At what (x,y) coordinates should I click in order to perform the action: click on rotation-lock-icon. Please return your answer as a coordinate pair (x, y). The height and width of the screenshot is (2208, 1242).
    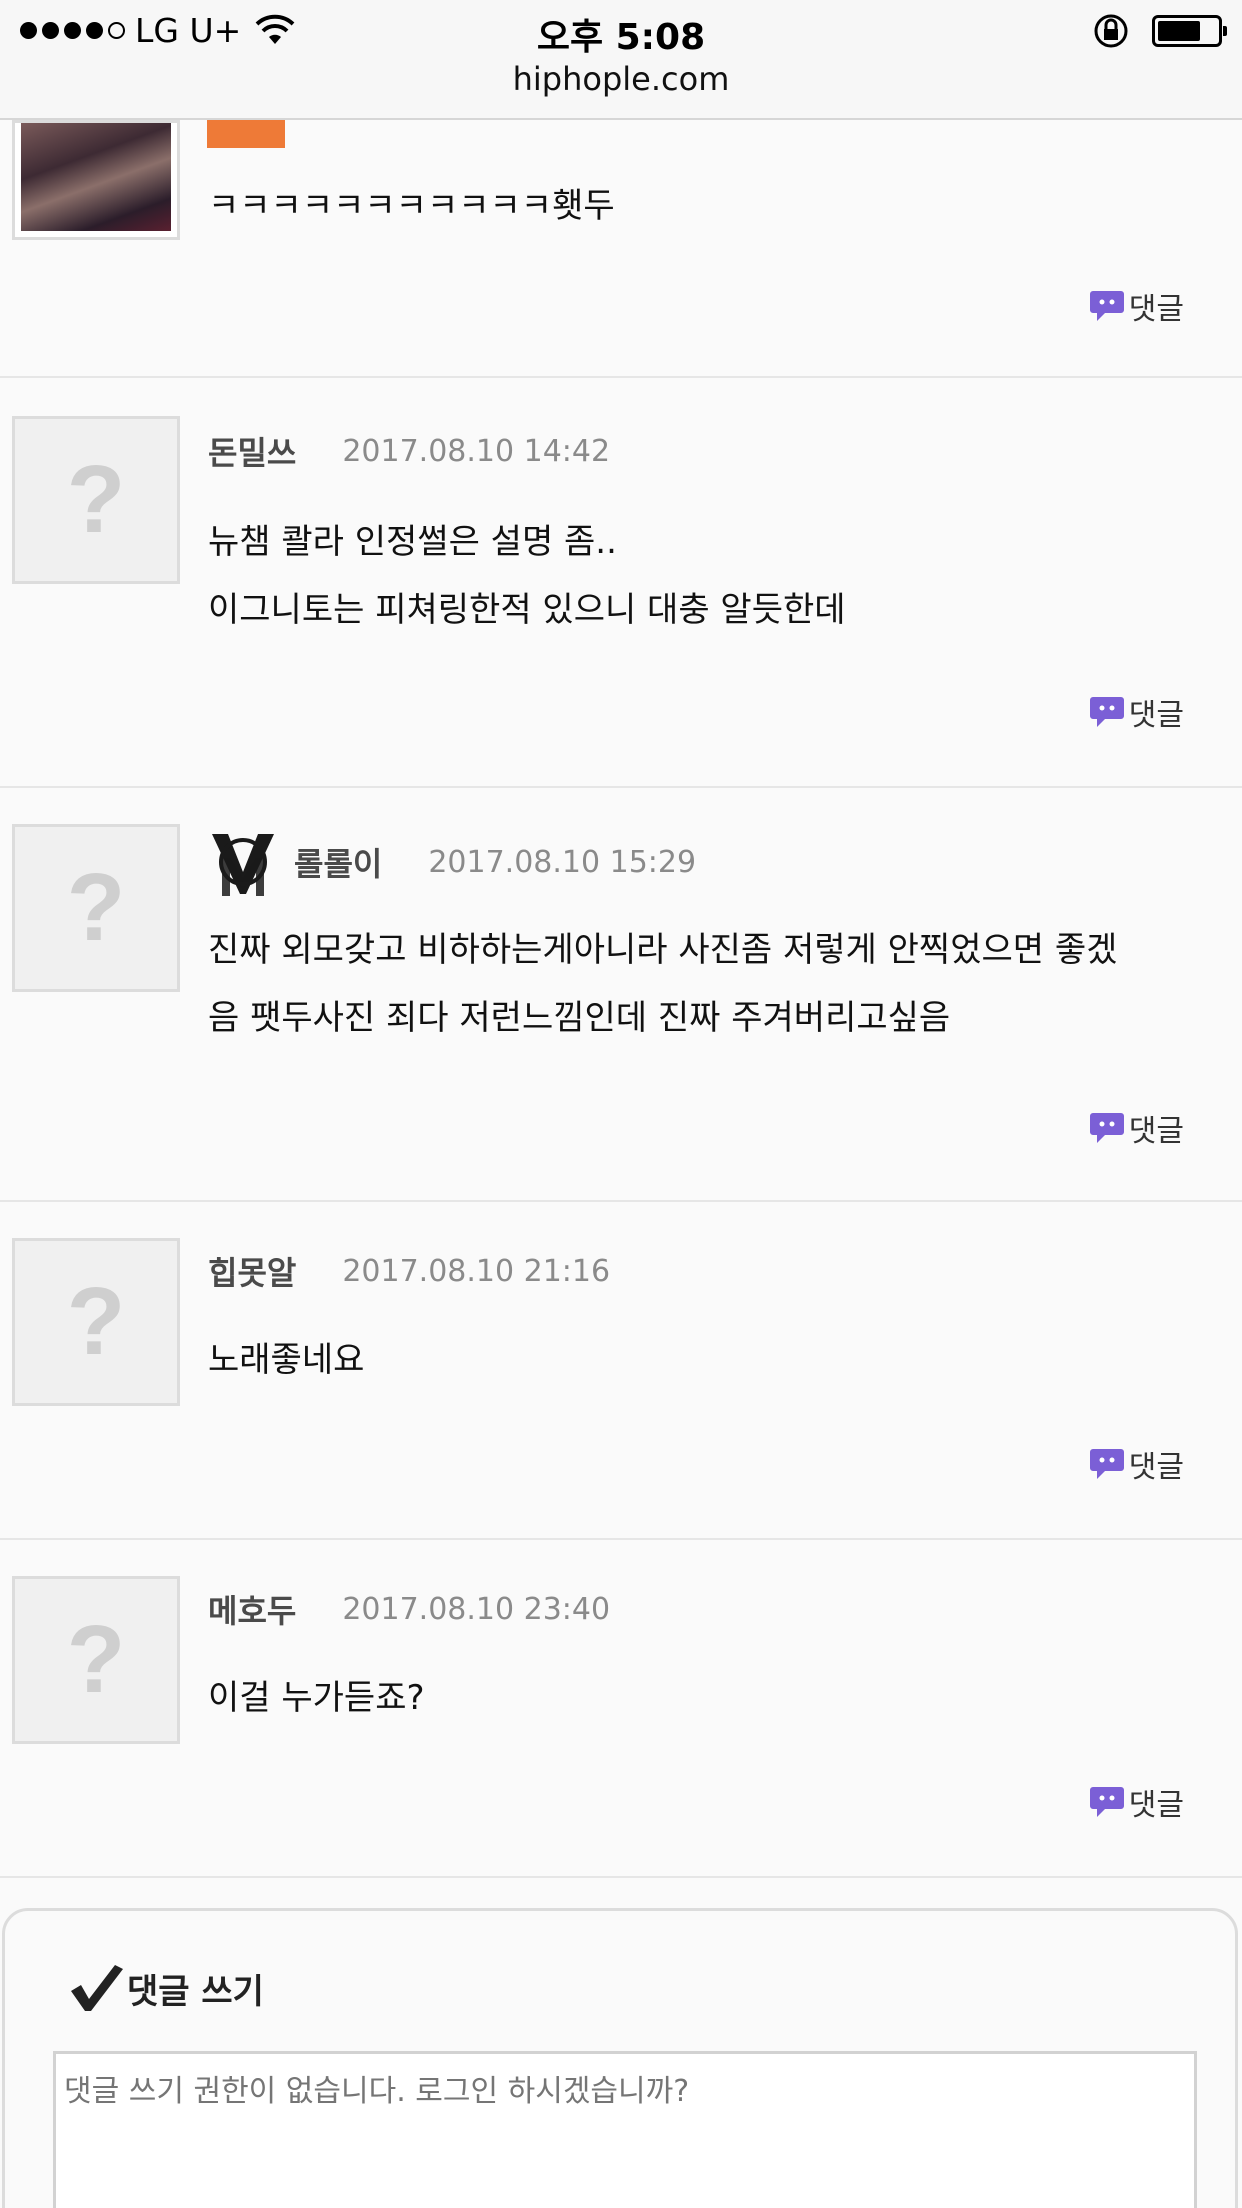
    Looking at the image, I should click on (1111, 31).